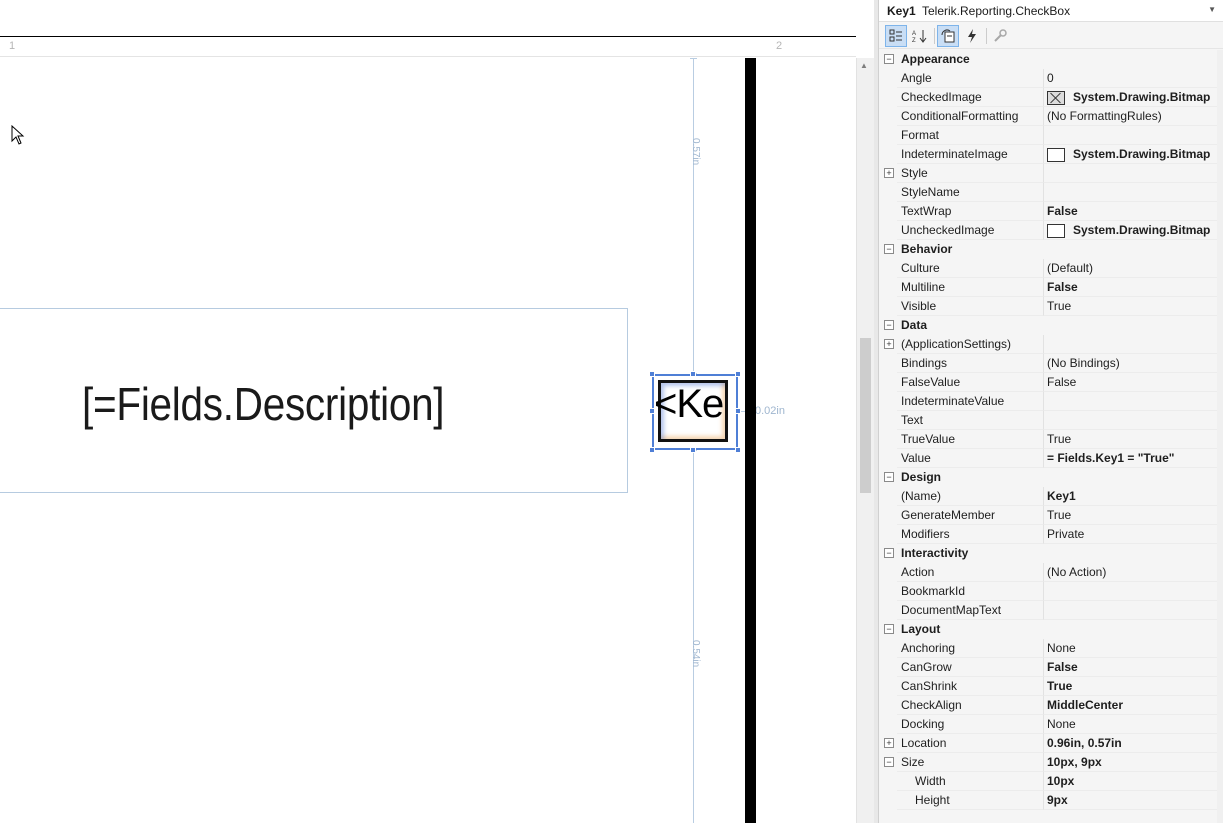 The image size is (1223, 823). Describe the element at coordinates (693, 374) in the screenshot. I see `resize-handle-n` at that location.